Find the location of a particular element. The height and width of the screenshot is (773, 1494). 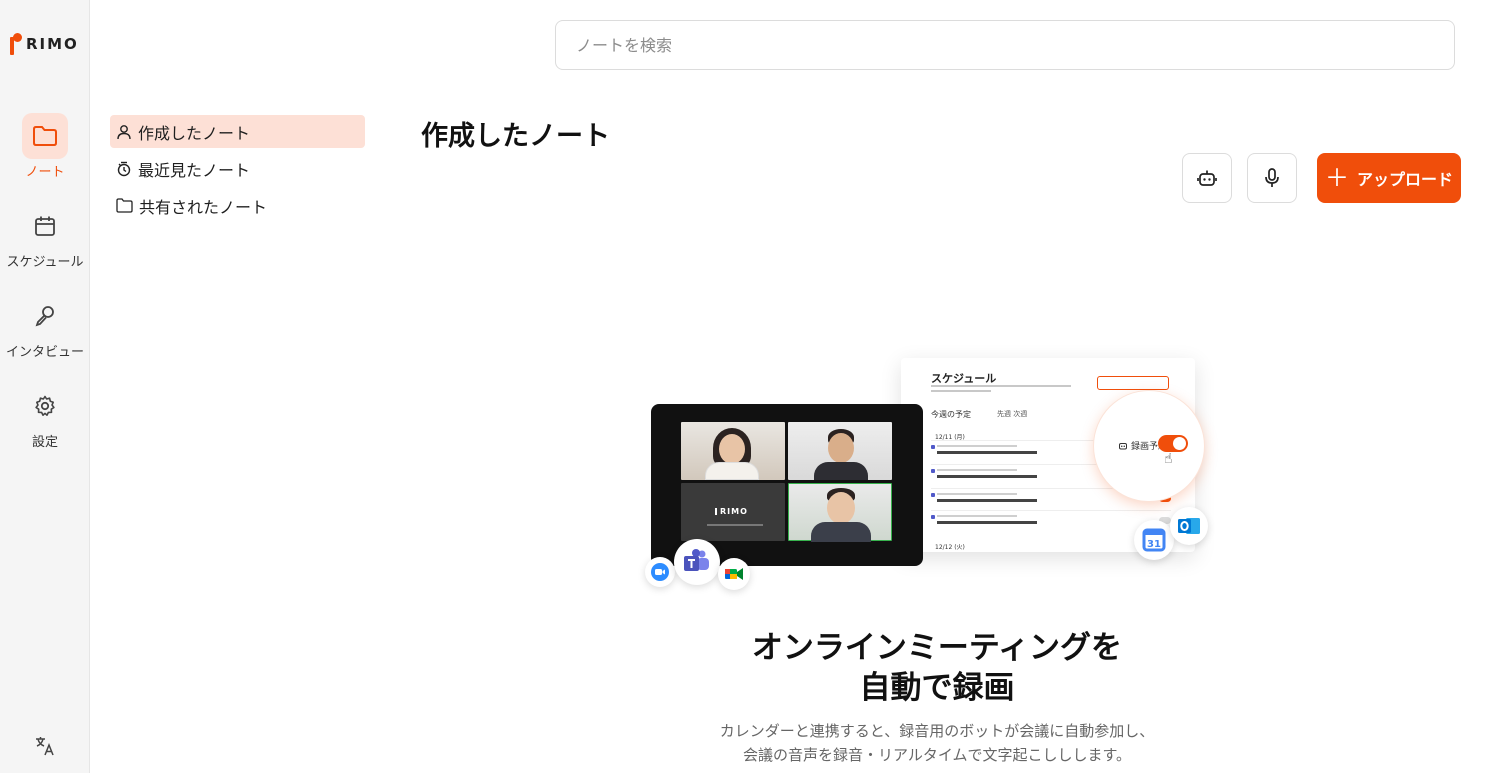

bot-button is located at coordinates (1207, 178).